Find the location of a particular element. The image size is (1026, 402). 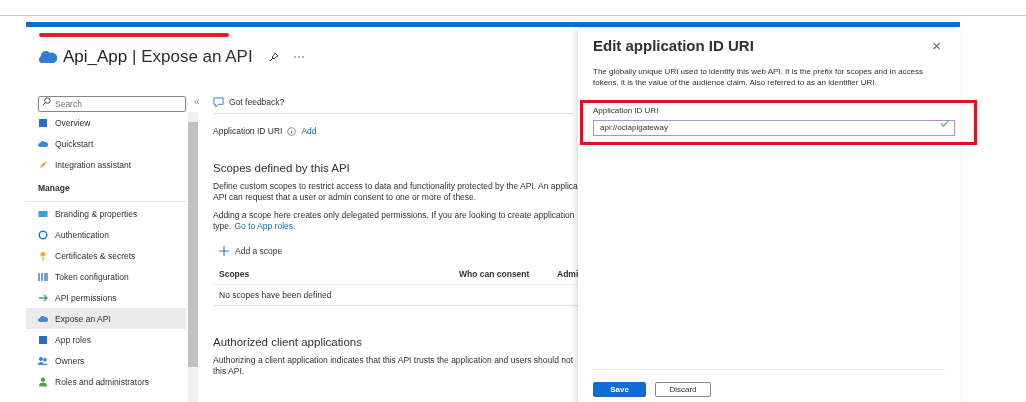

nav-item: App roles is located at coordinates (106, 339).